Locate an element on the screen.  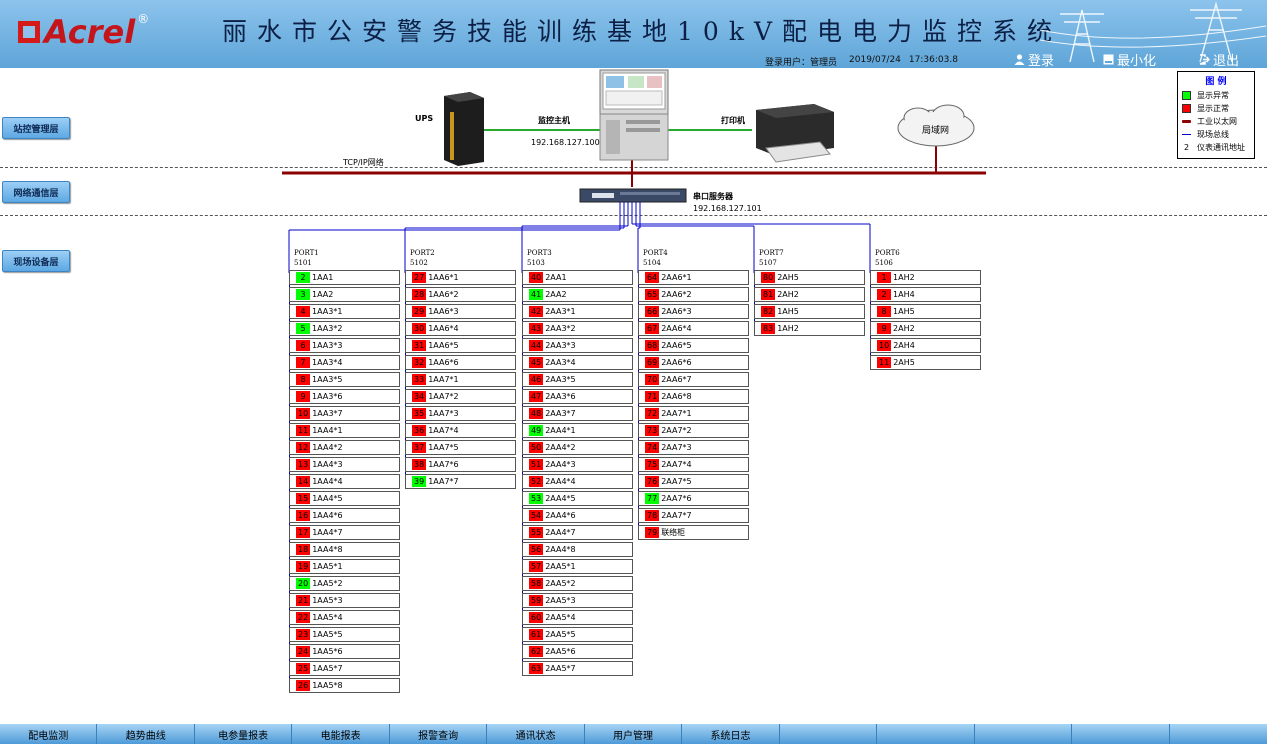
meter-item: 54 2AA4*6 is located at coordinates (577, 515).